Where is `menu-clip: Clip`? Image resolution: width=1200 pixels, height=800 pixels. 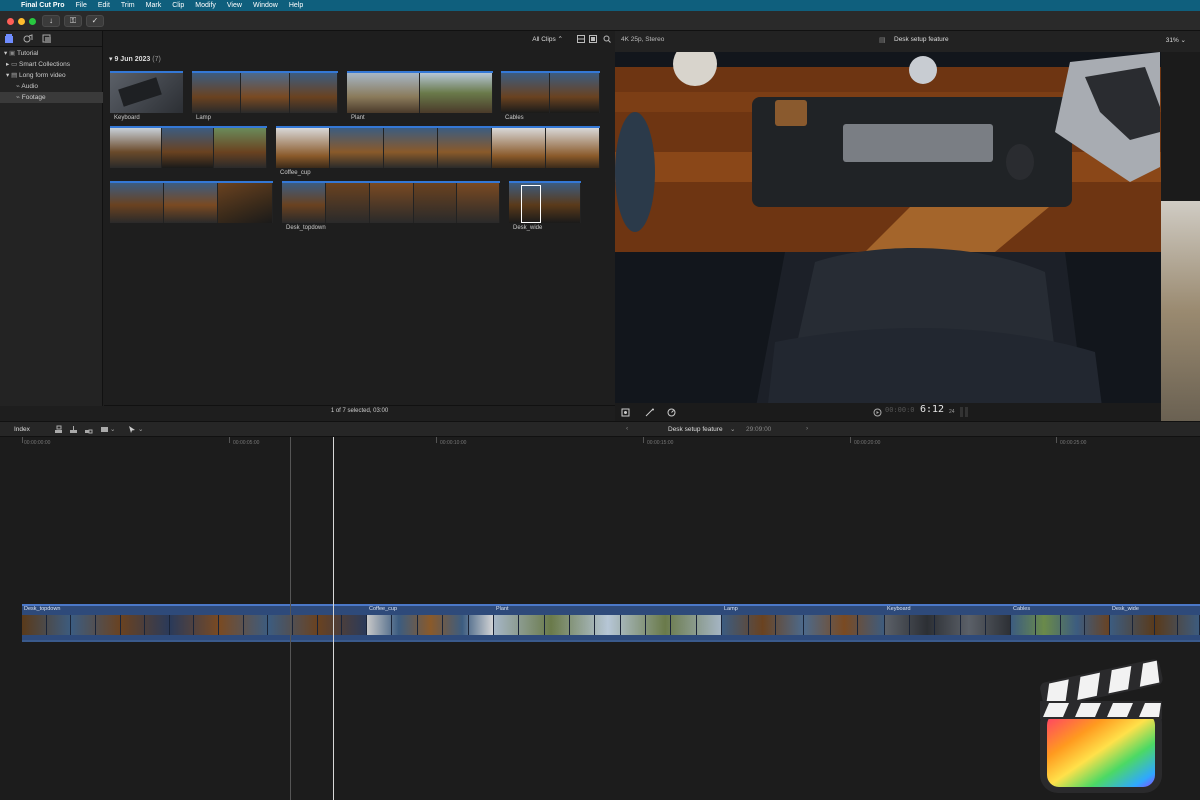 menu-clip: Clip is located at coordinates (178, 5).